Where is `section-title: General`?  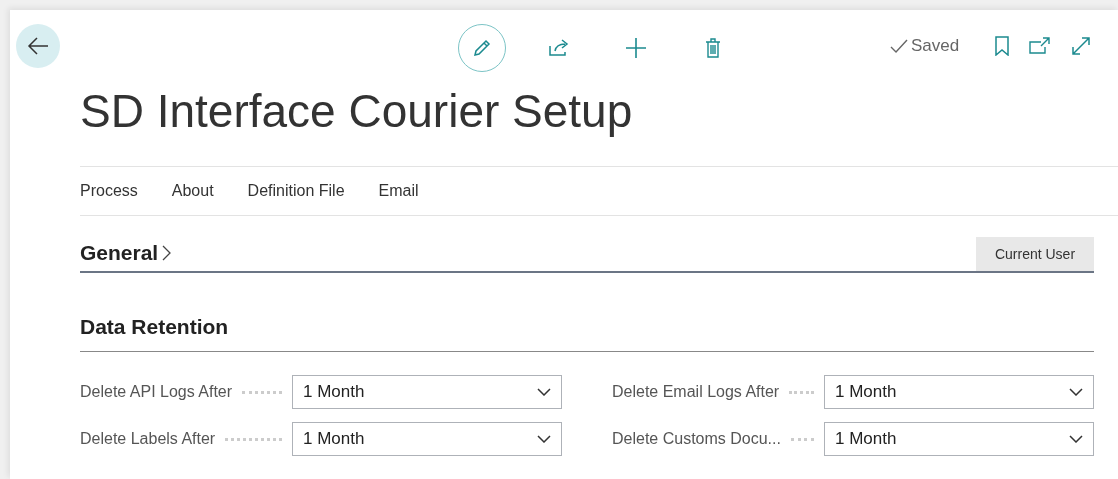 section-title: General is located at coordinates (119, 253).